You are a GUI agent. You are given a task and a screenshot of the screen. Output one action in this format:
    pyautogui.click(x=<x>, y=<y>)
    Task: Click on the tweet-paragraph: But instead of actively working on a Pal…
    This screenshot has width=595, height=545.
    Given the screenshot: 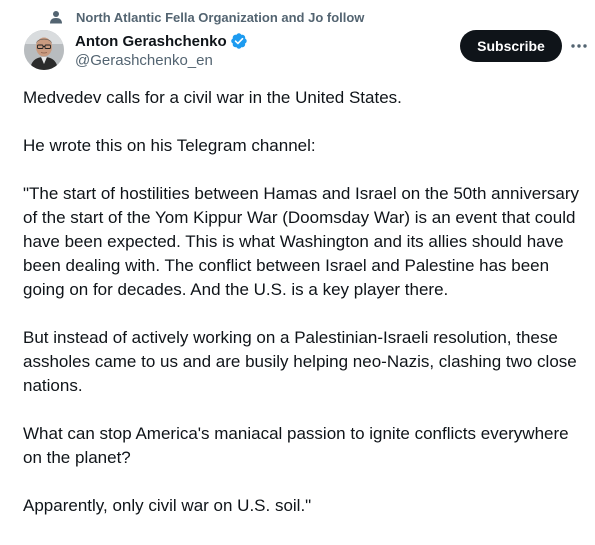 What is the action you would take?
    pyautogui.click(x=300, y=361)
    